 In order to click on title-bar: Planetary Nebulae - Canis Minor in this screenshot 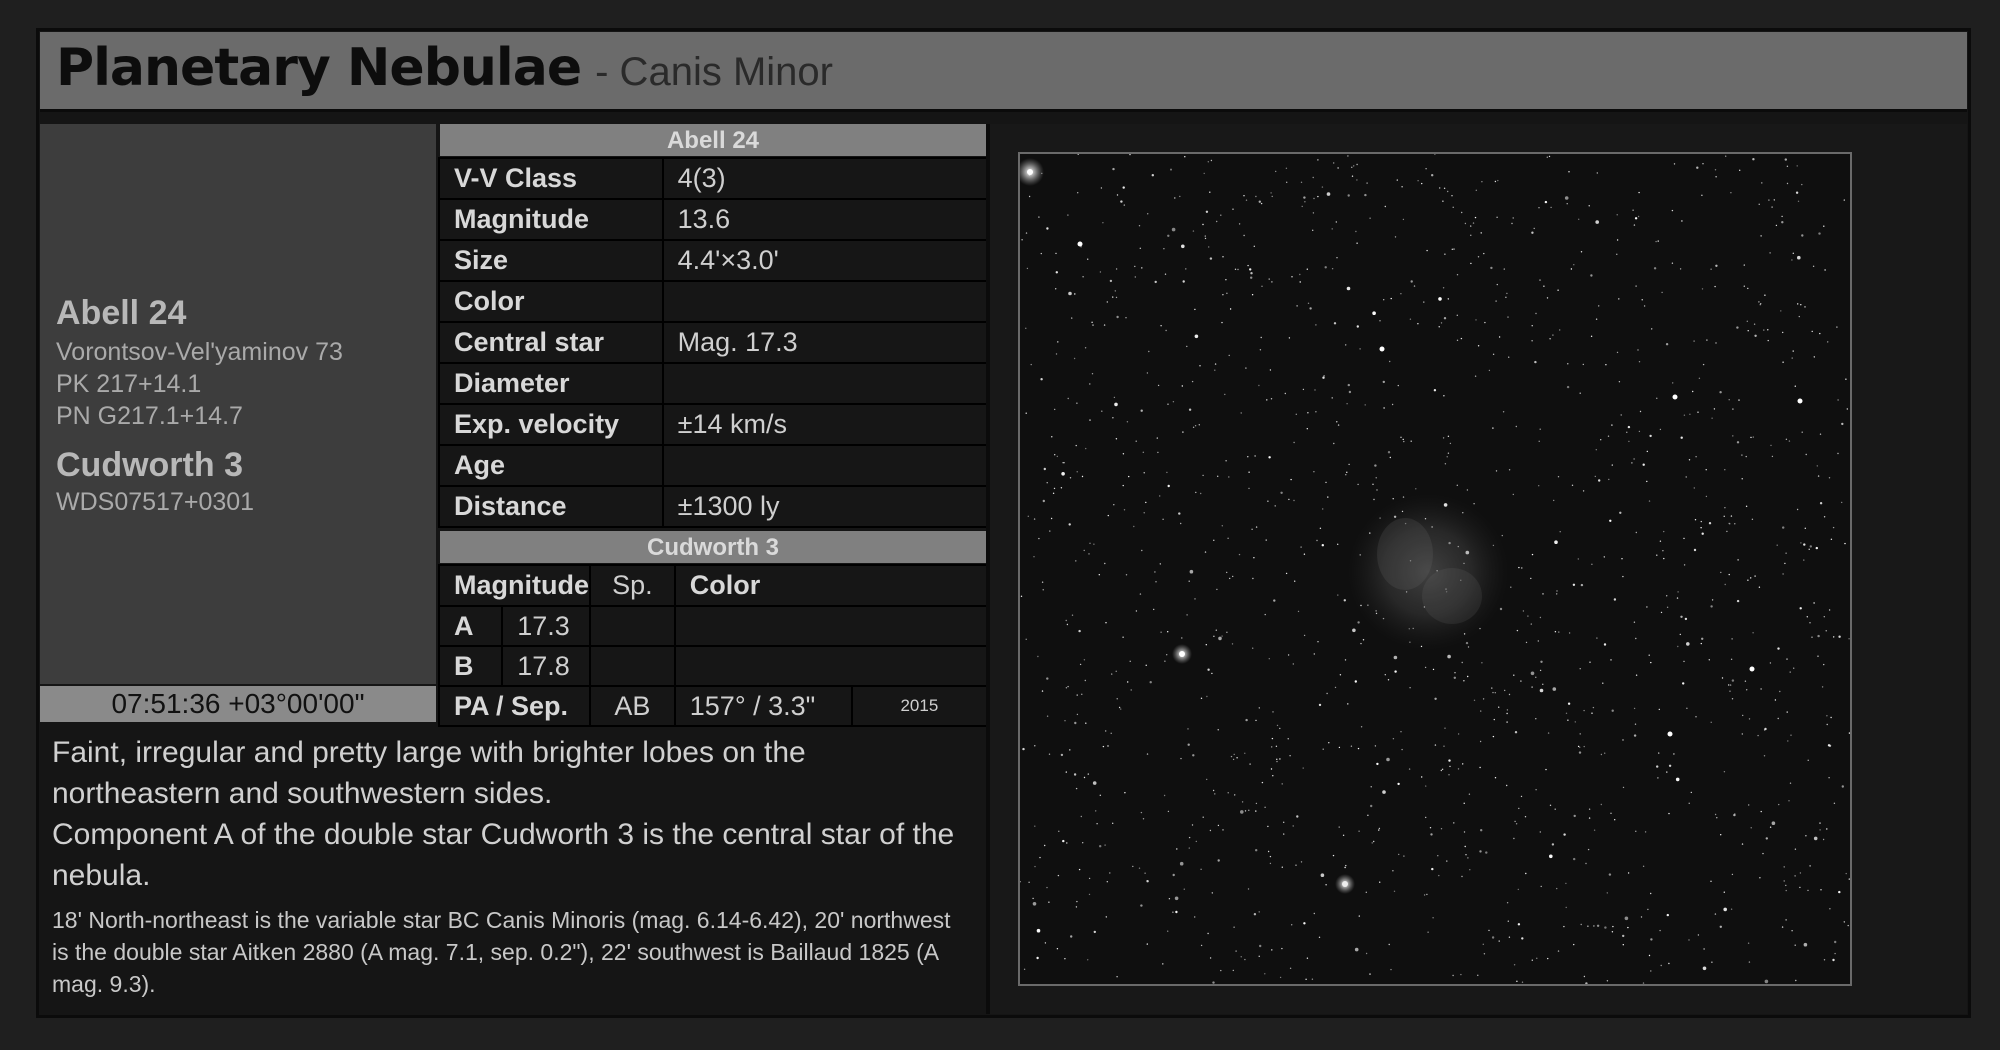, I will do `click(1003, 72)`.